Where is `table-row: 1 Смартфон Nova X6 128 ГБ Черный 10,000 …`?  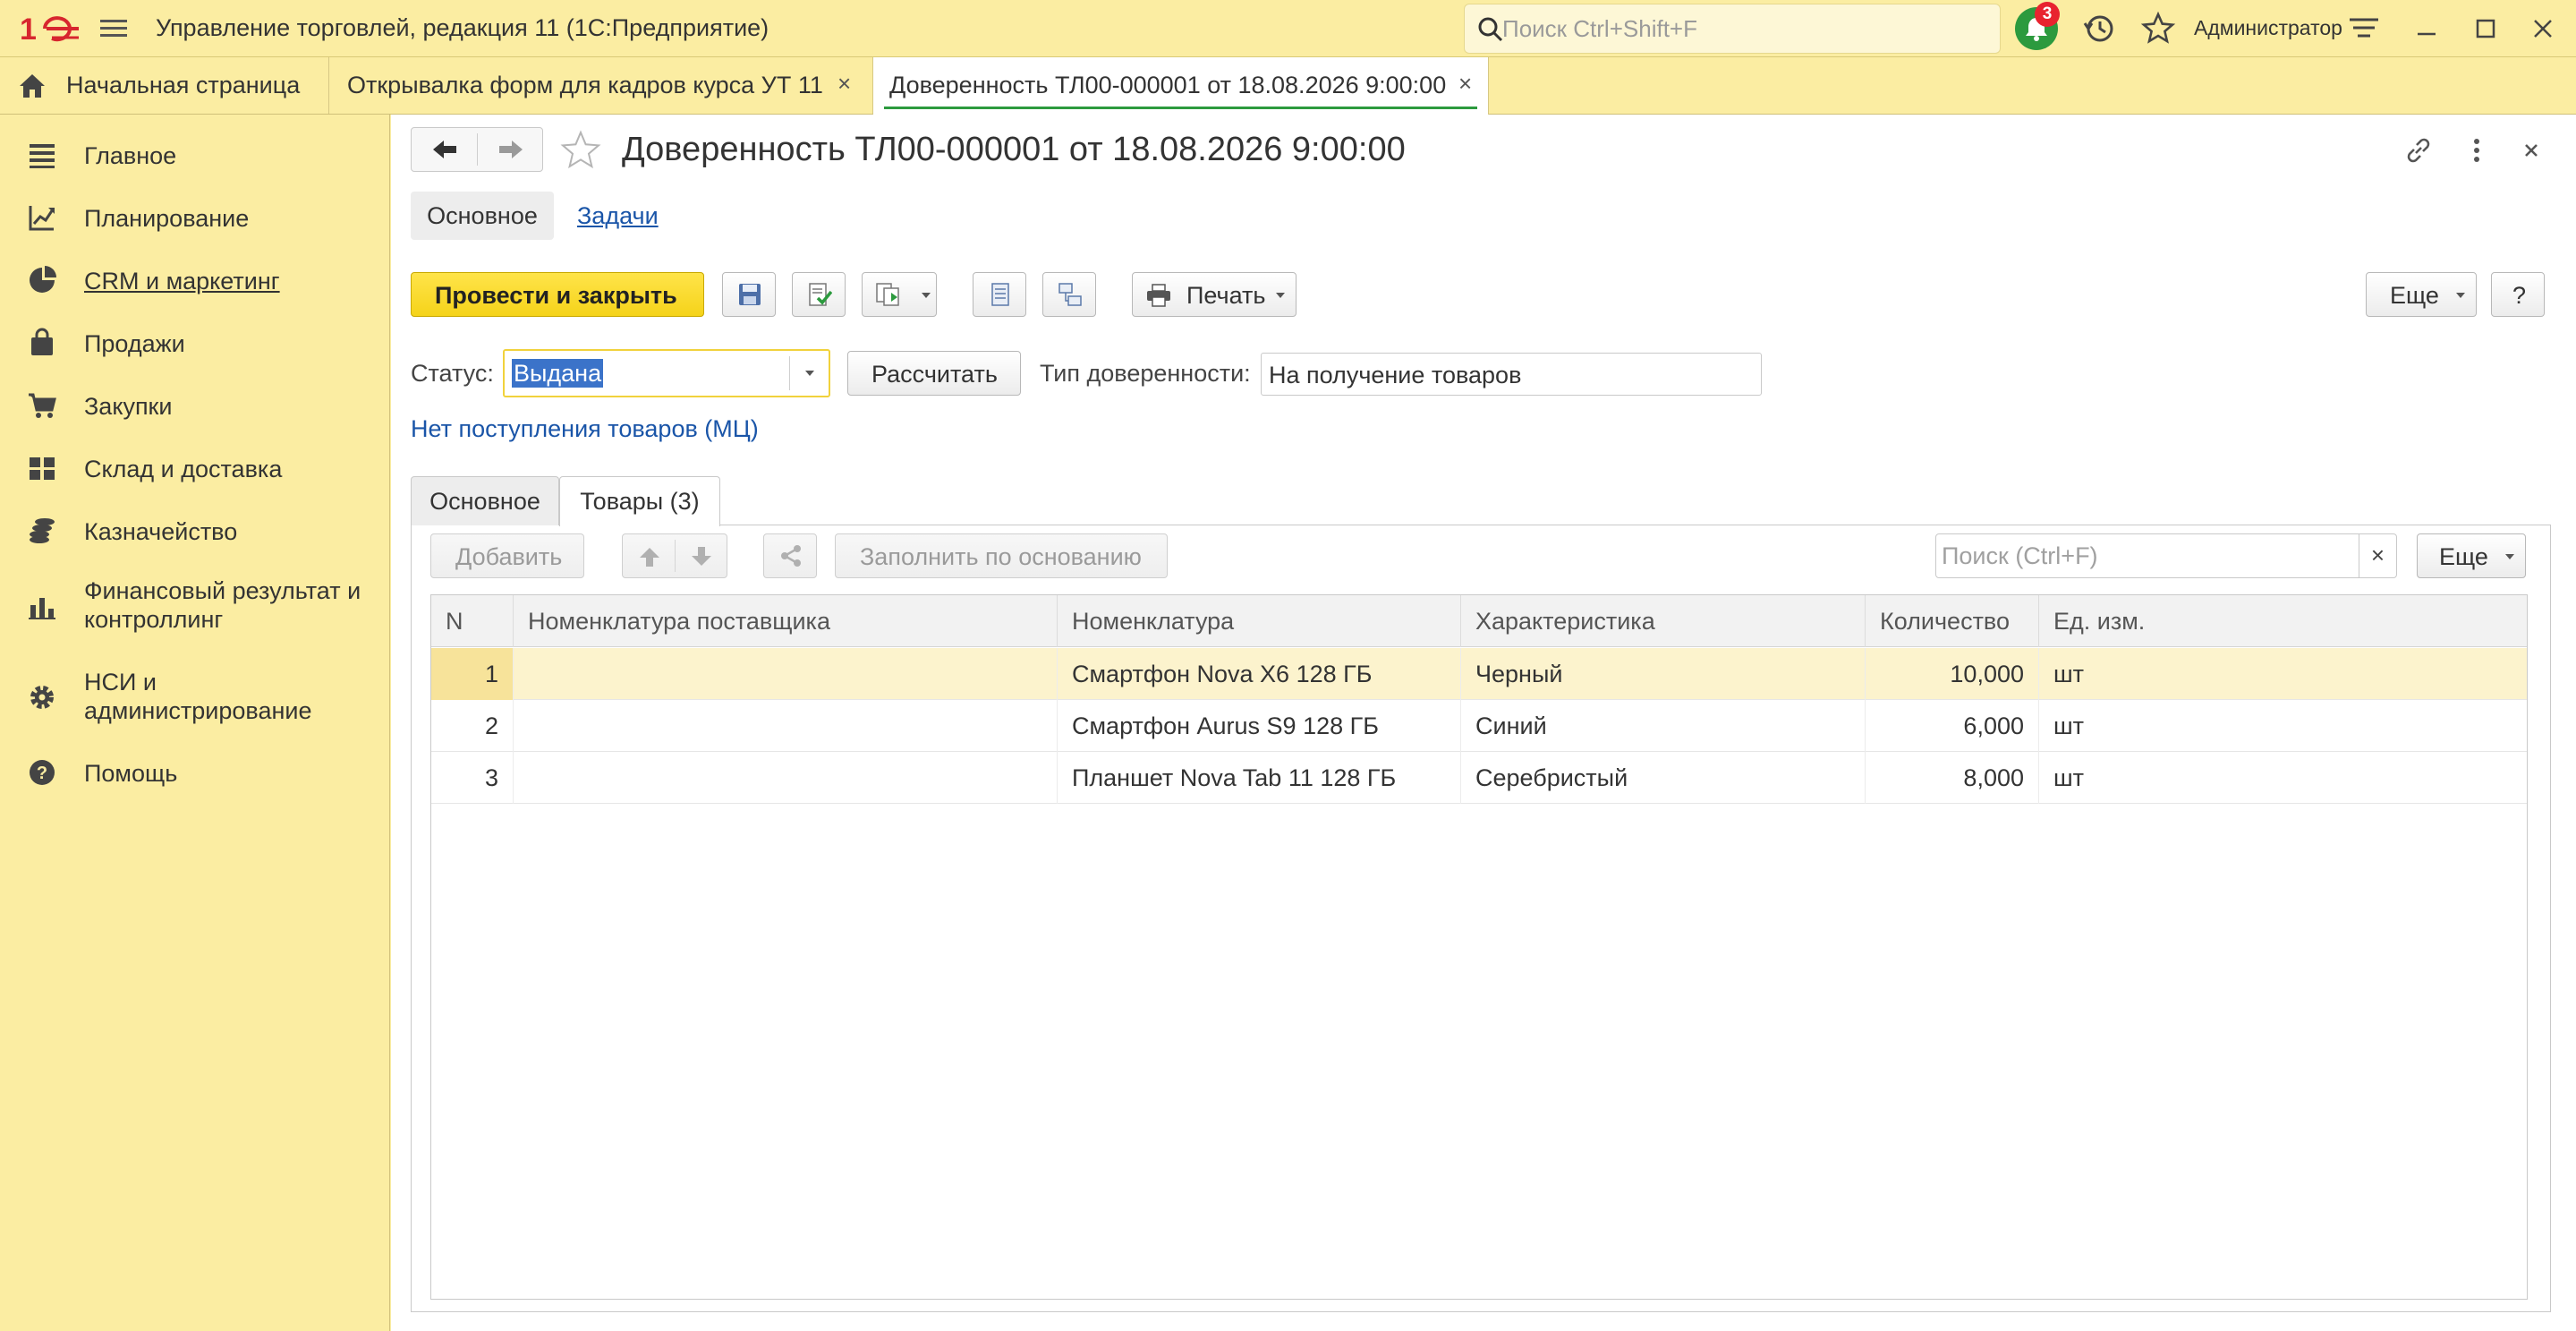 table-row: 1 Смартфон Nova X6 128 ГБ Черный 10,000 … is located at coordinates (1479, 674).